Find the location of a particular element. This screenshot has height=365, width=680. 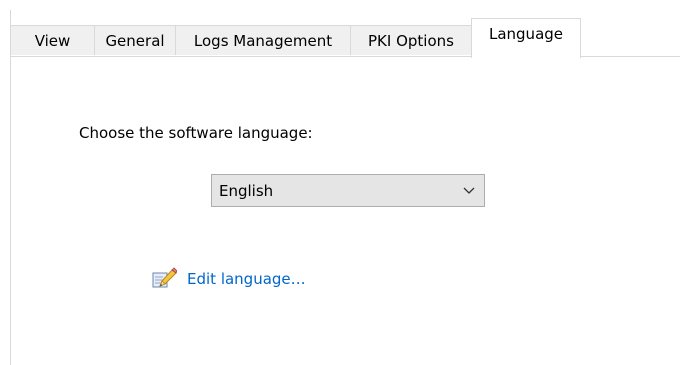

tab-pki-options: PKI Options is located at coordinates (411, 40).